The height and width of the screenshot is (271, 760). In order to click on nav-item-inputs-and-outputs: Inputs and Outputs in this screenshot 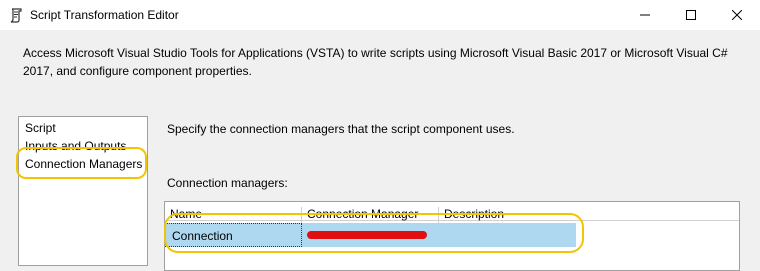, I will do `click(75, 146)`.